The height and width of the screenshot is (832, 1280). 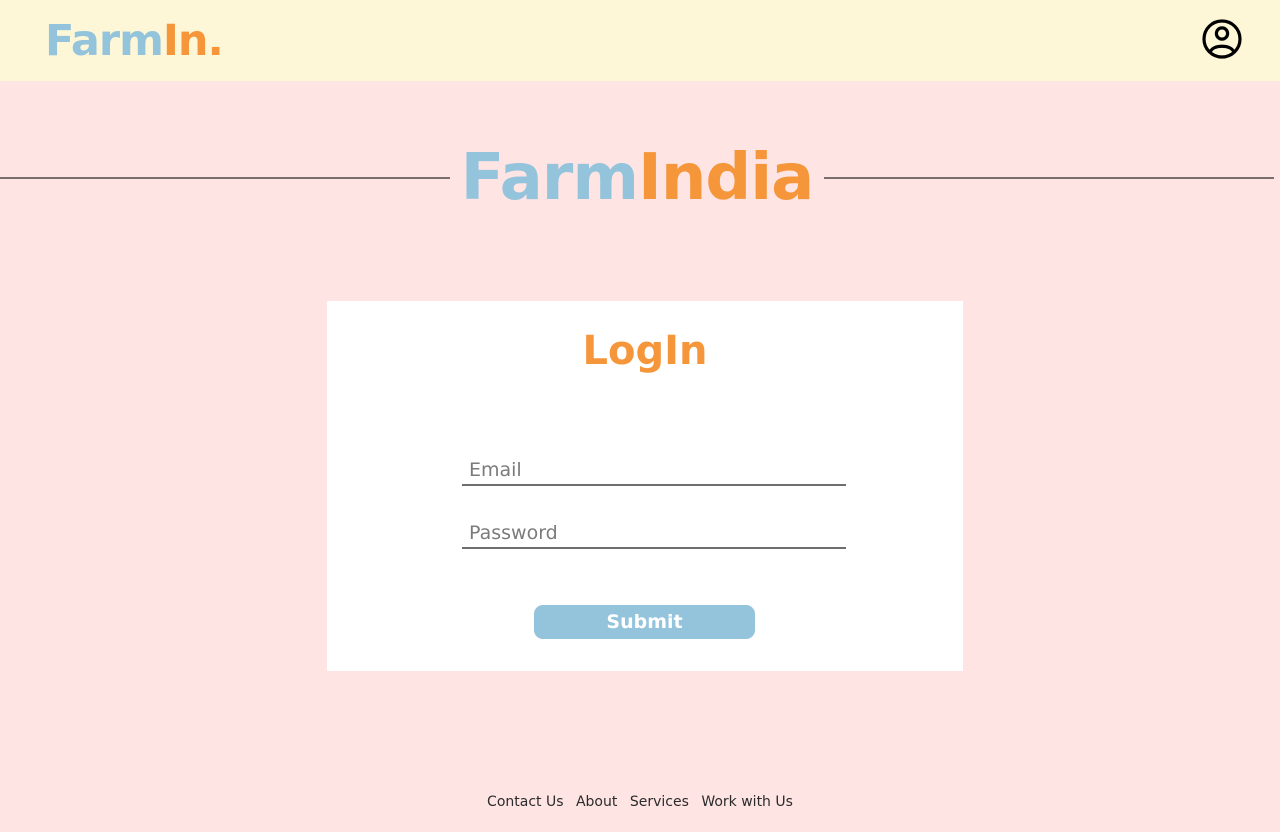 What do you see at coordinates (525, 802) in the screenshot?
I see `footer-link-contact-us: Contact Us` at bounding box center [525, 802].